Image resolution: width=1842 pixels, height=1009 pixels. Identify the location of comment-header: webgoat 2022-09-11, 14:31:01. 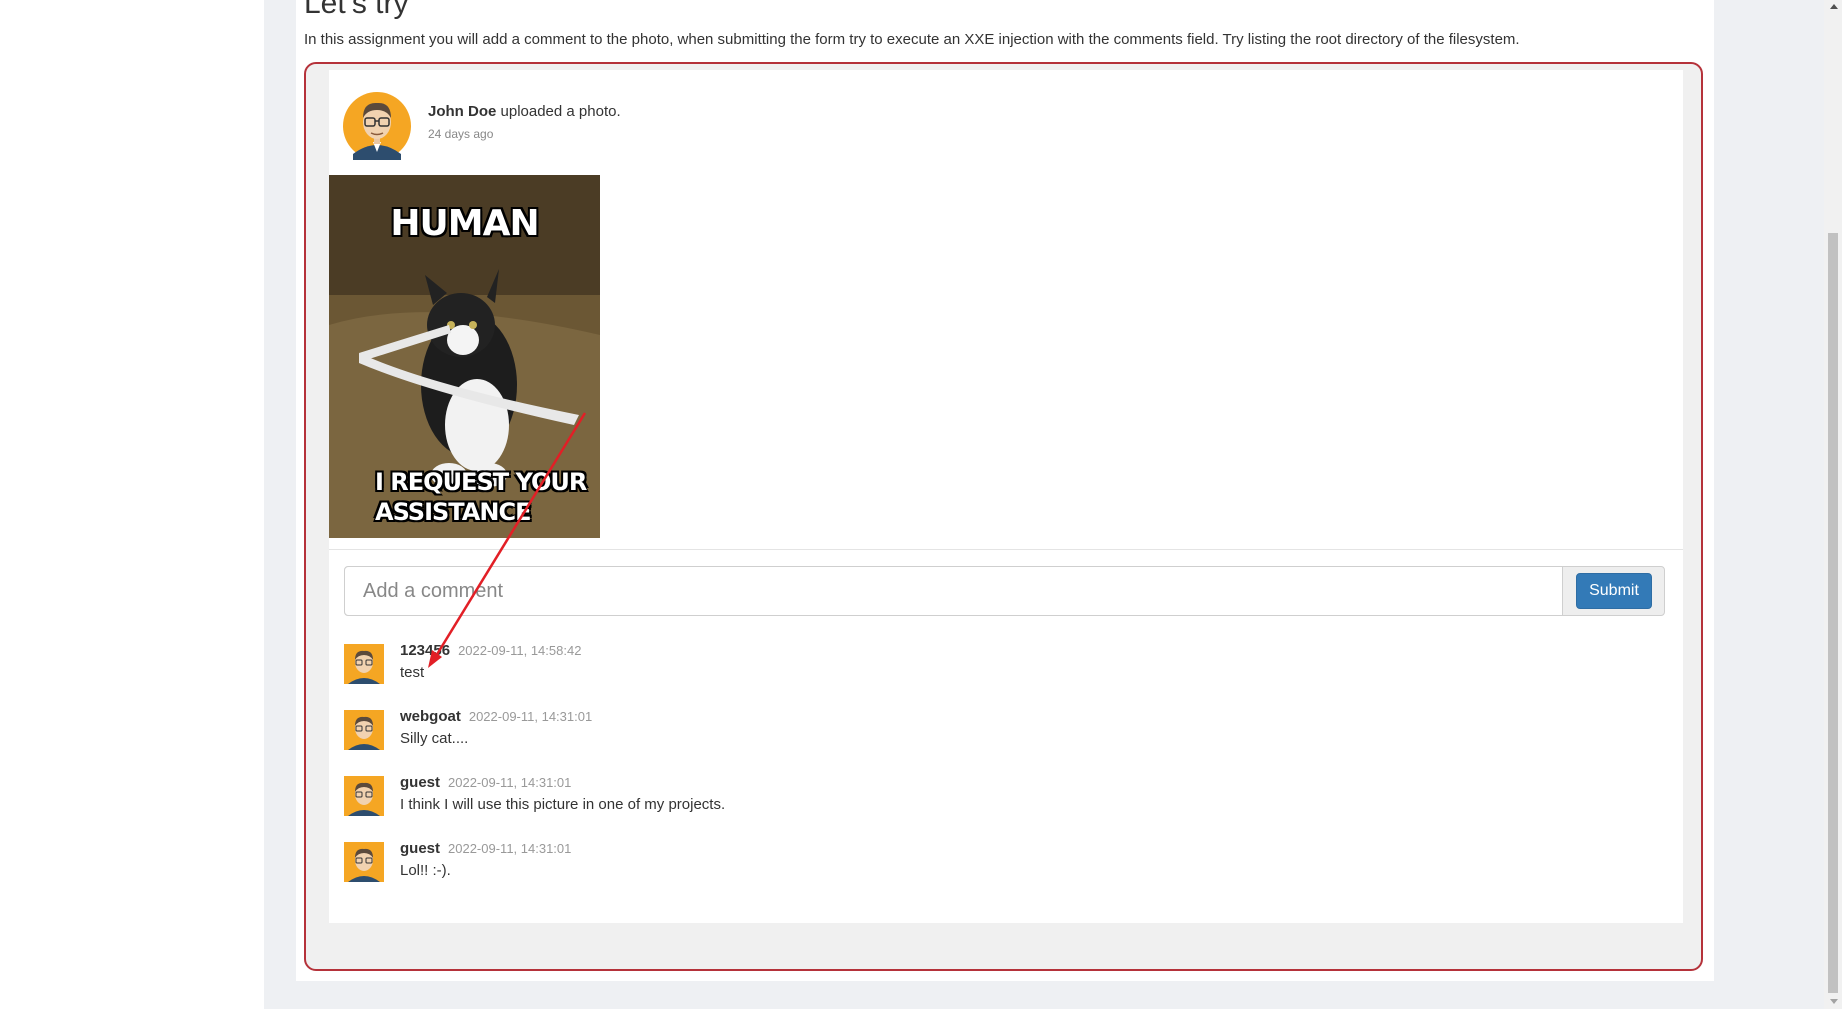
(496, 717).